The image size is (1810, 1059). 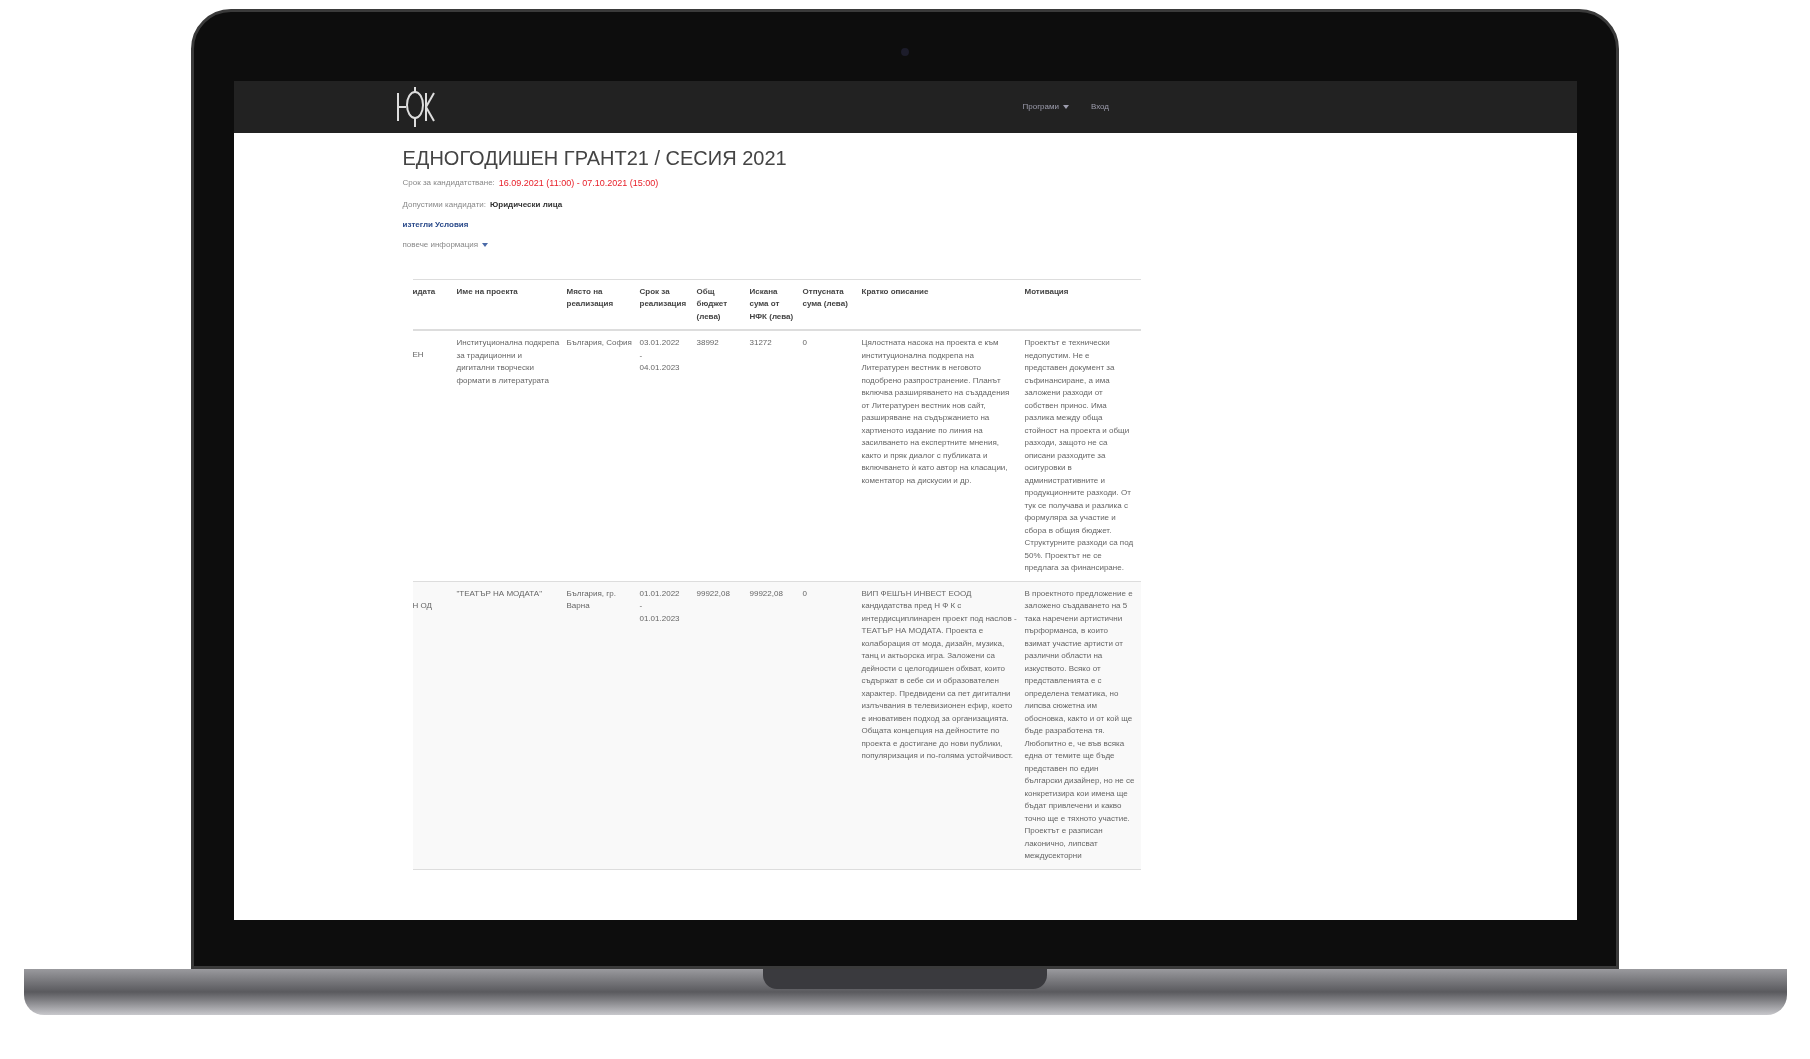 What do you see at coordinates (595, 158) in the screenshot?
I see `page-title: ЕДНОГОДИШЕН ГРАНТ21 / СЕСИЯ 2021` at bounding box center [595, 158].